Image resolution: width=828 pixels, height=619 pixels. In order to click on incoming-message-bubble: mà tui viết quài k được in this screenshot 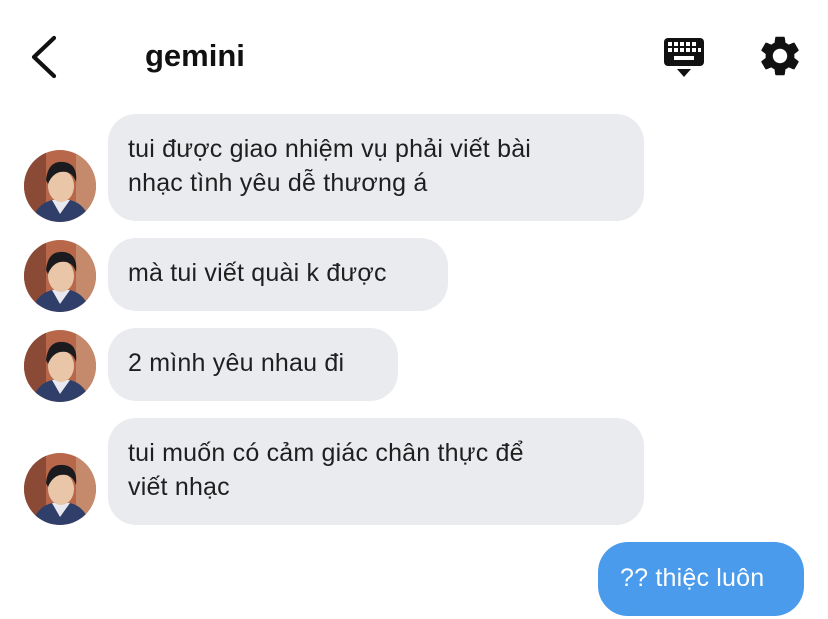, I will do `click(278, 274)`.